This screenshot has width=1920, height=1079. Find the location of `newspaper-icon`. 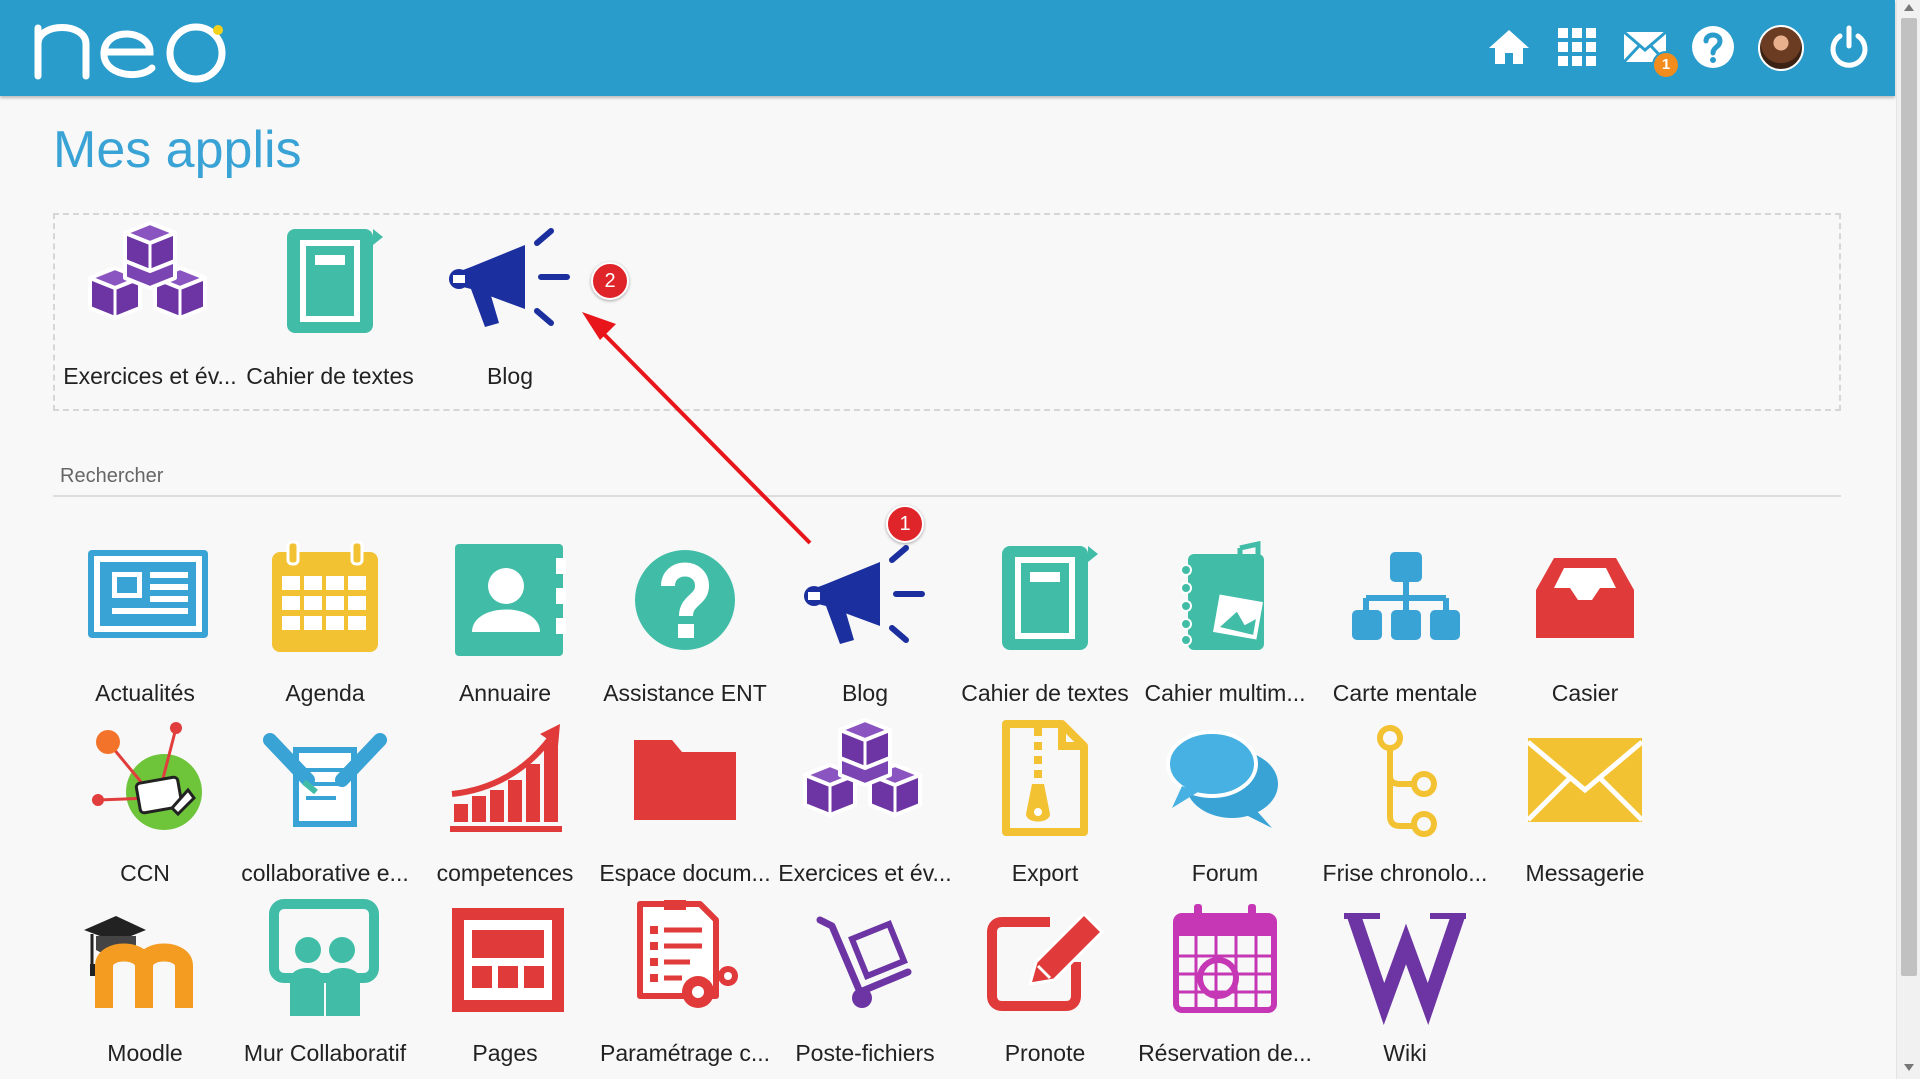

newspaper-icon is located at coordinates (145, 600).